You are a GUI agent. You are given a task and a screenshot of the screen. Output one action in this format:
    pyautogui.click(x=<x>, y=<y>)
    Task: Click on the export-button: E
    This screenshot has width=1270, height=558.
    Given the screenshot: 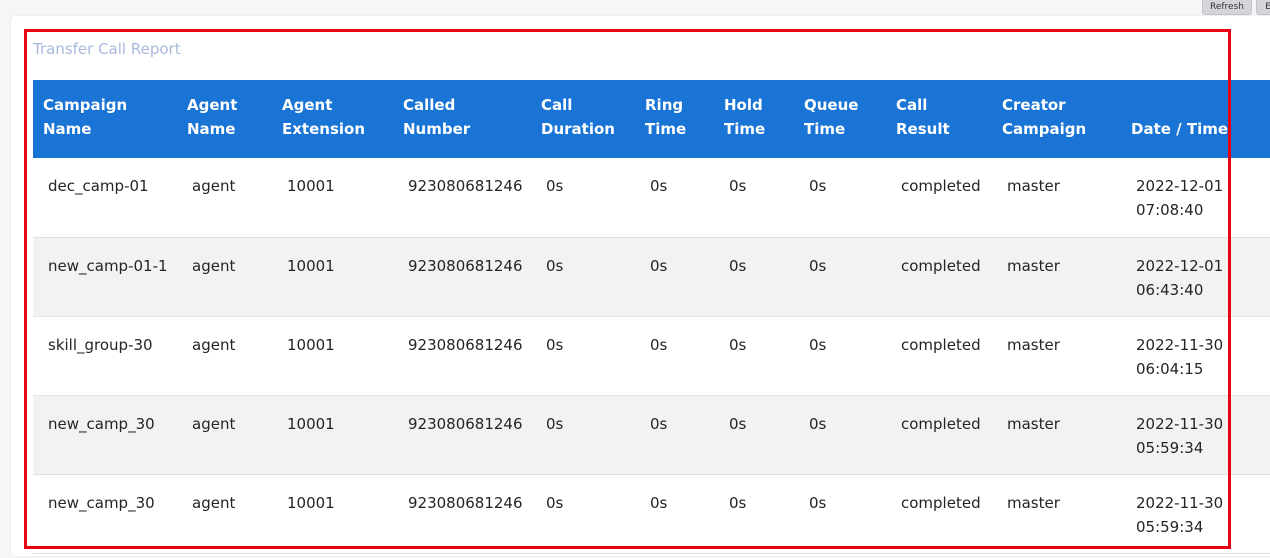 What is the action you would take?
    pyautogui.click(x=1263, y=7)
    